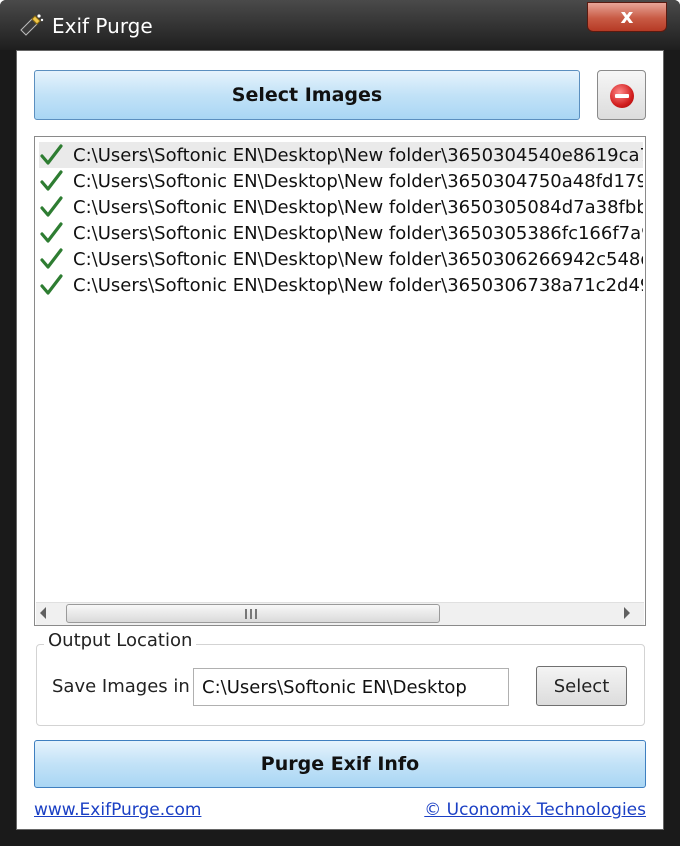 This screenshot has height=846, width=680. Describe the element at coordinates (340, 764) in the screenshot. I see `purge-exif-button: Purge Exif Info` at that location.